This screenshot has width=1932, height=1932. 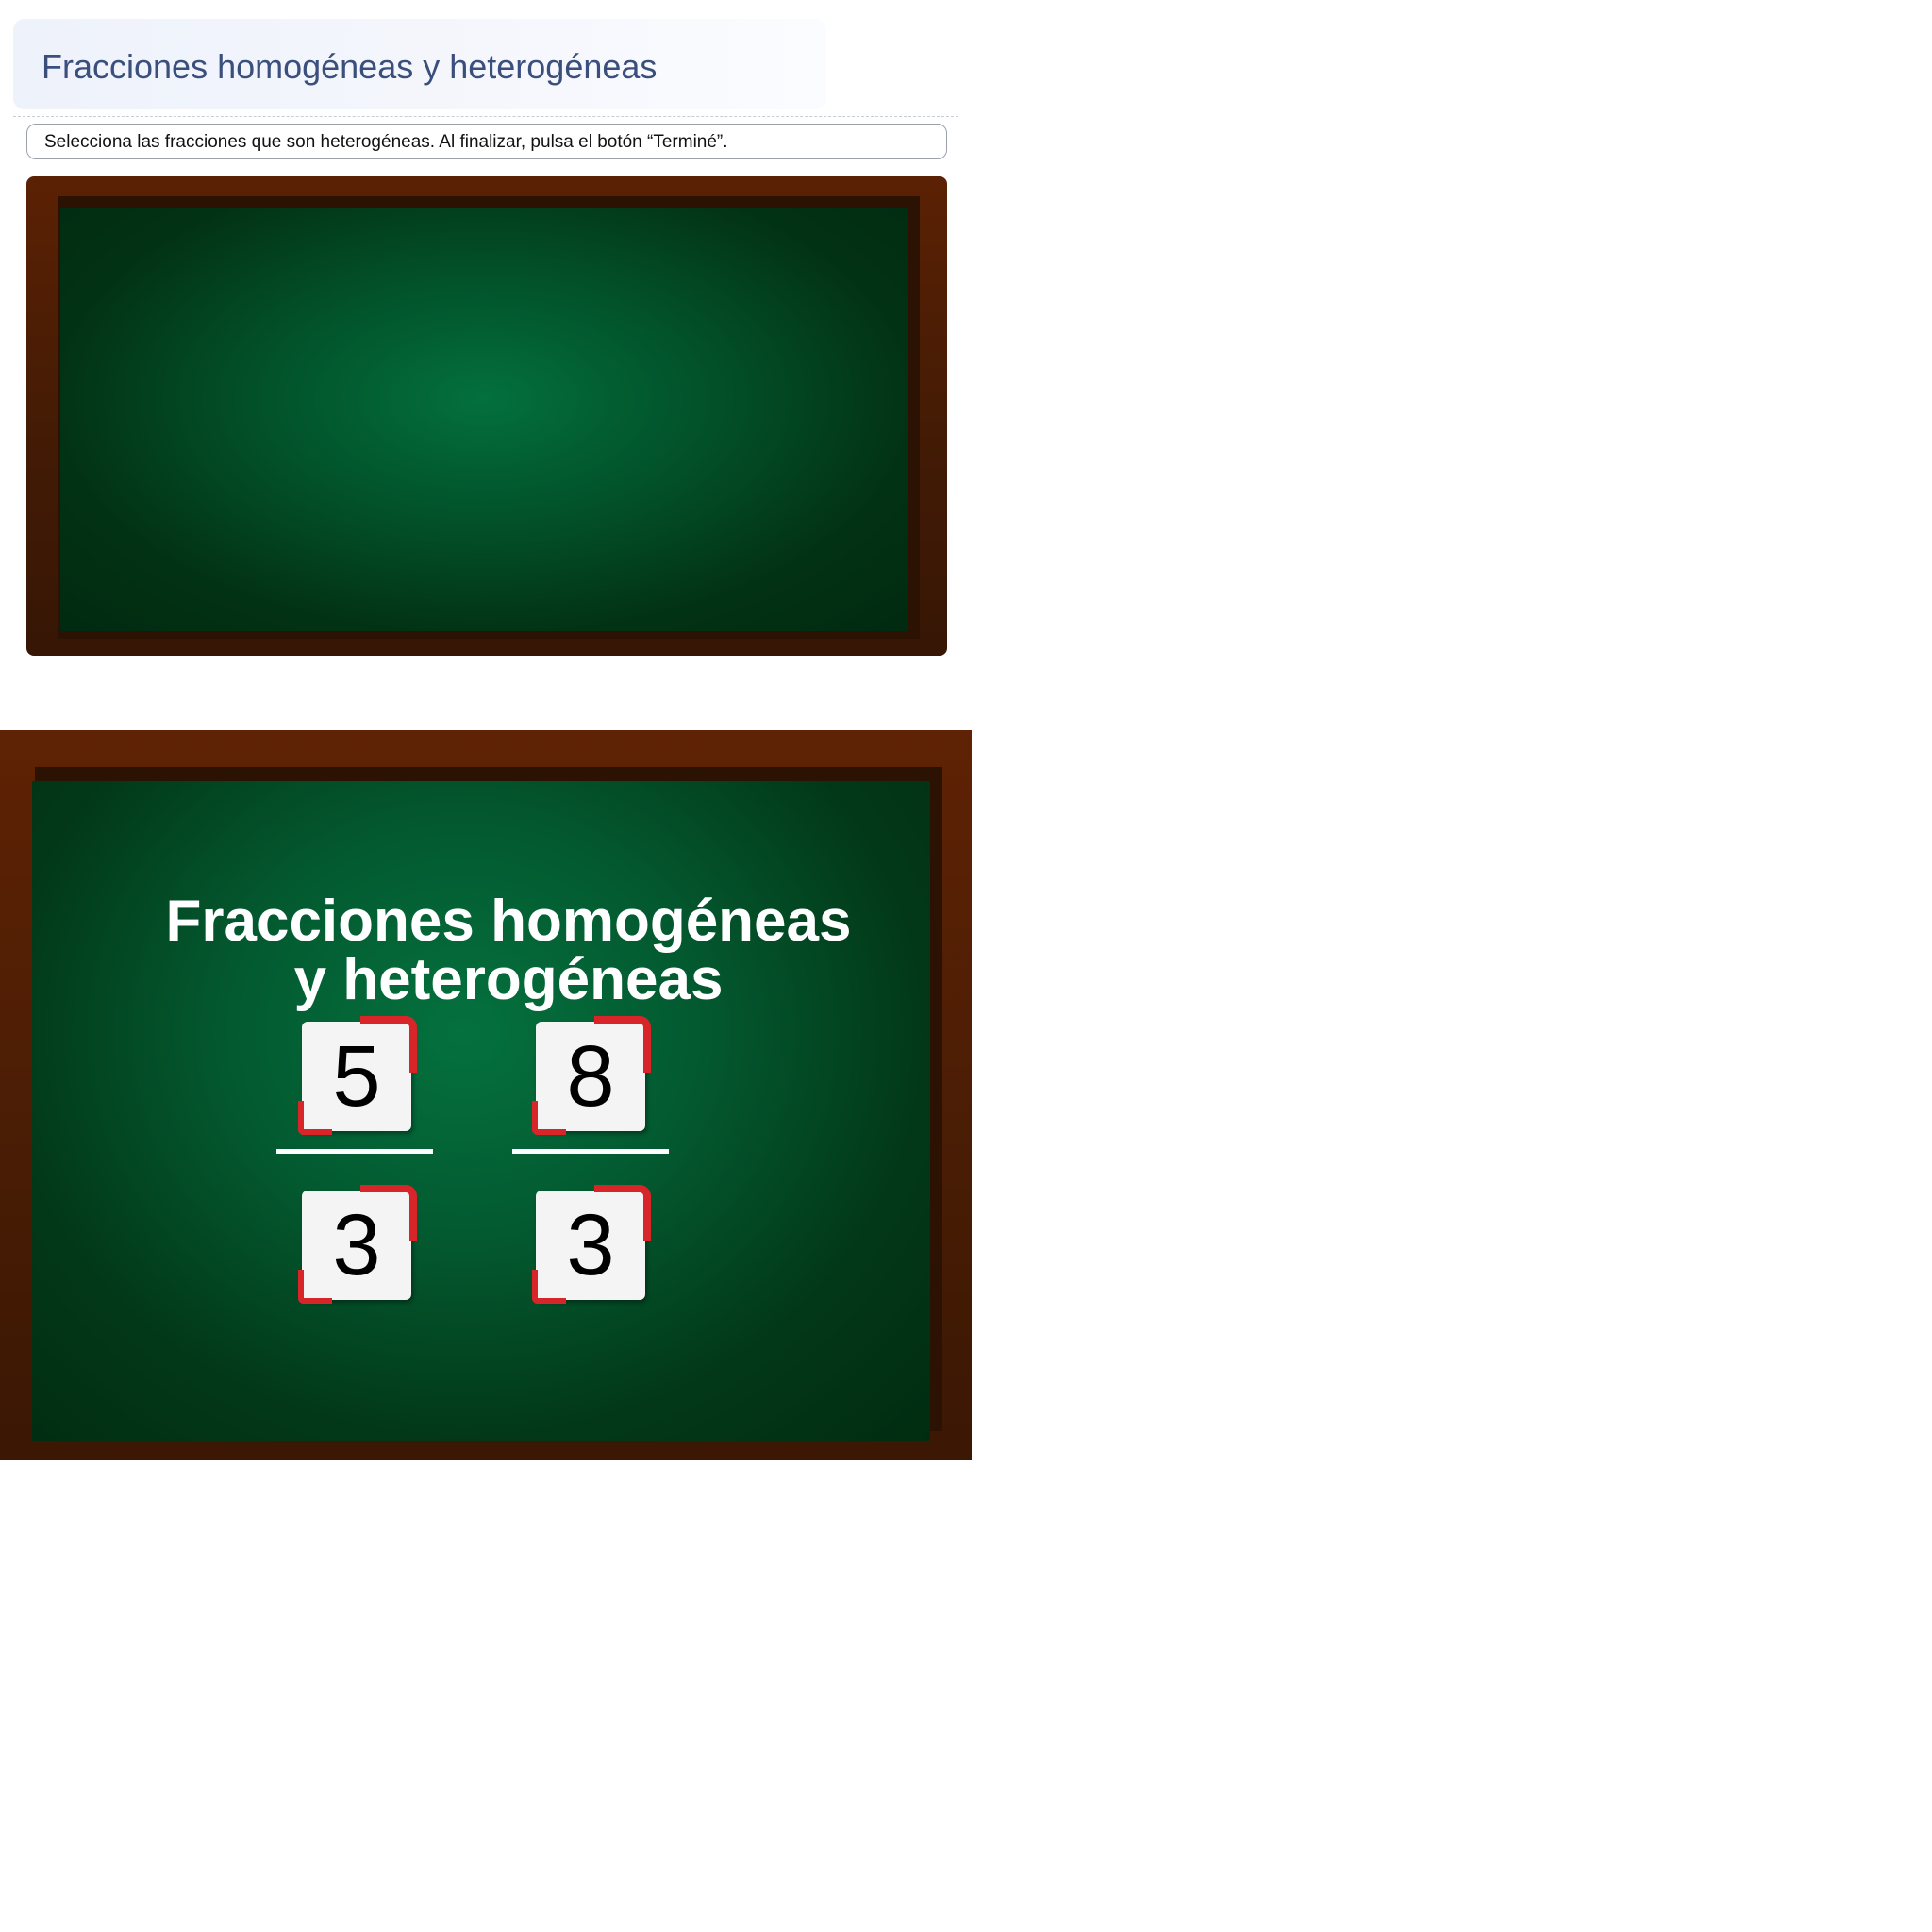 I want to click on slide-title-line2: y heterogéneas, so click(x=508, y=979).